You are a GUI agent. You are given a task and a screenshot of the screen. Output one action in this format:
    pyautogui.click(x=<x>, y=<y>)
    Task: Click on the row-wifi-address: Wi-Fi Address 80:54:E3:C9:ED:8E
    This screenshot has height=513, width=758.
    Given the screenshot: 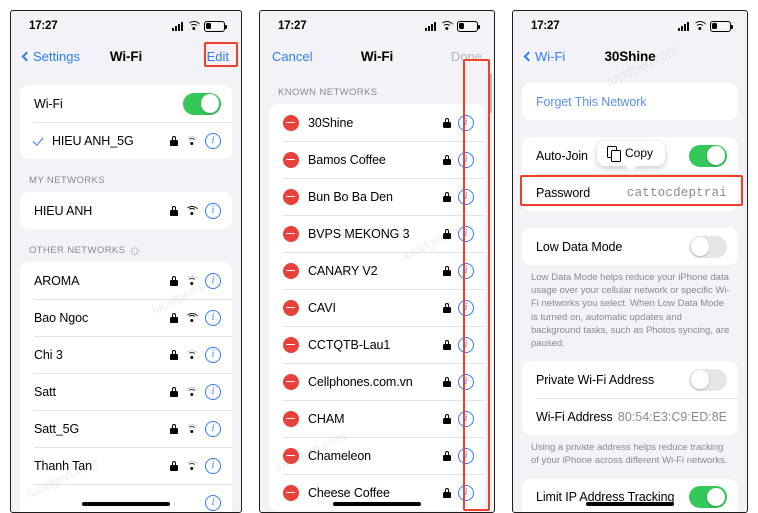 What is the action you would take?
    pyautogui.click(x=630, y=416)
    